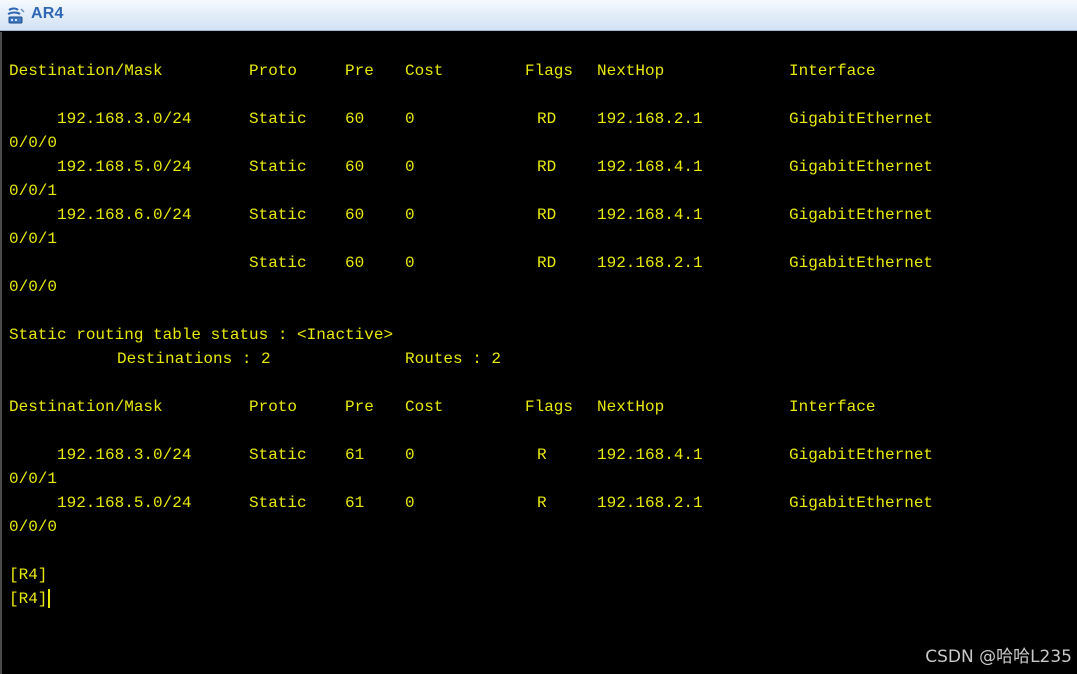 The height and width of the screenshot is (674, 1077). I want to click on title-bar: AR4, so click(538, 15).